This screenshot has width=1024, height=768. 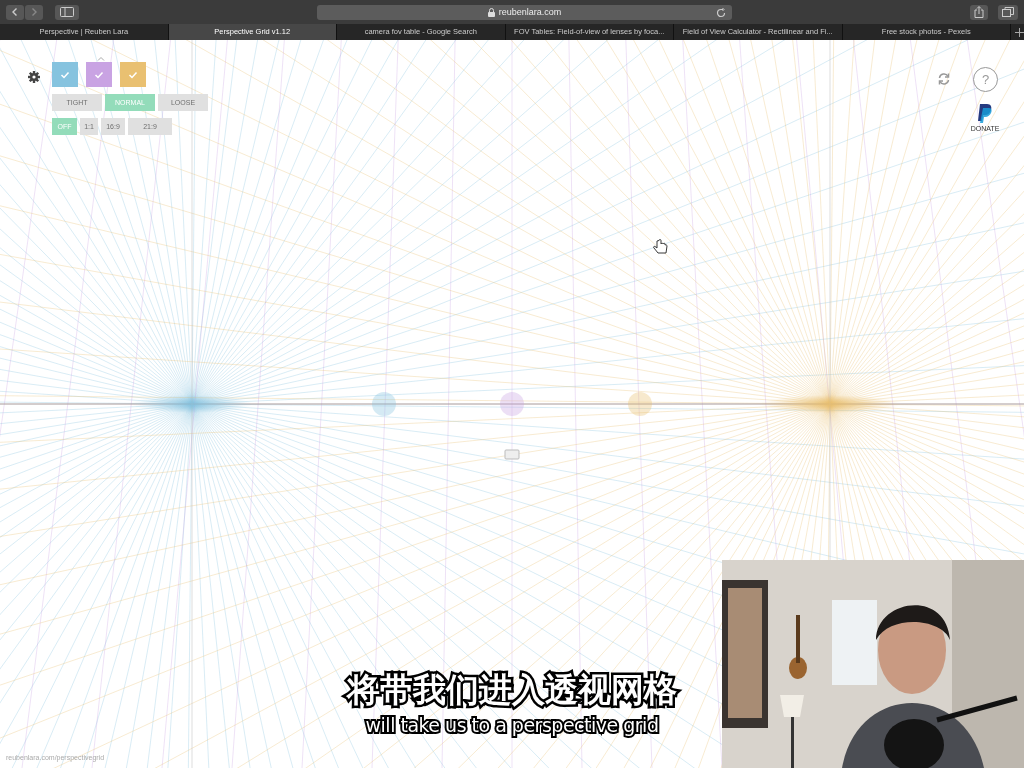 I want to click on tabs-icon, so click(x=1008, y=12).